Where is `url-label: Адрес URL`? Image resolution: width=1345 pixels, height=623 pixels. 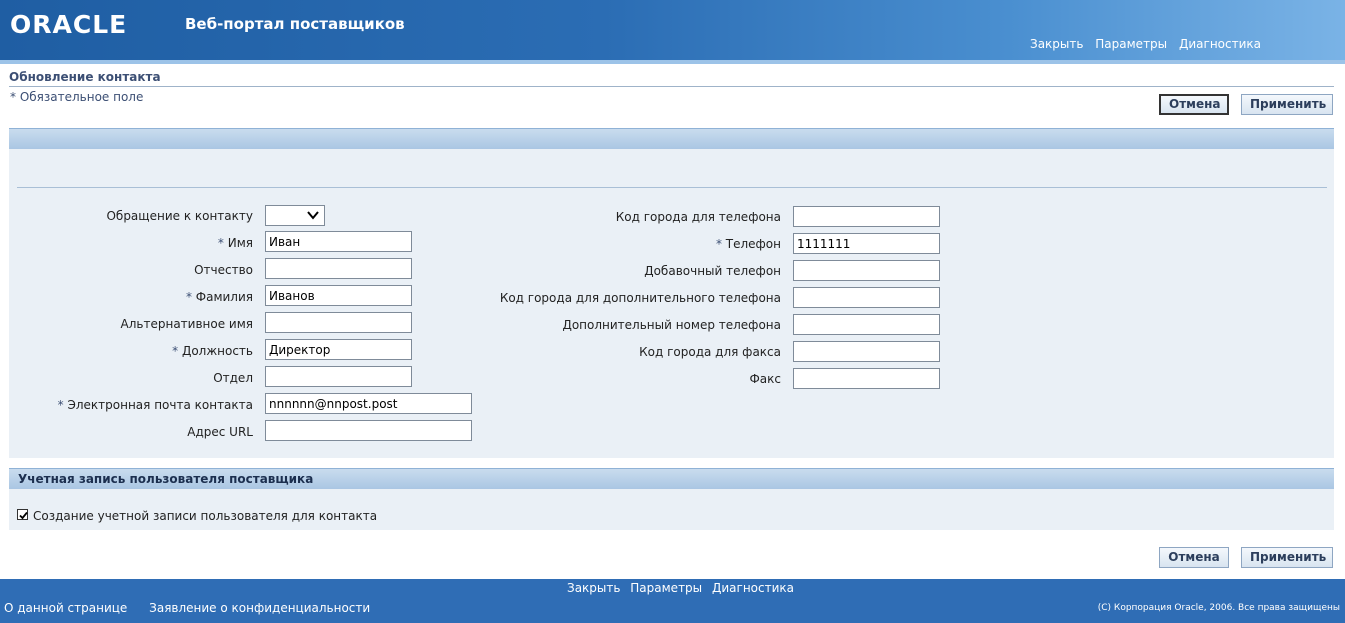
url-label: Адрес URL is located at coordinates (220, 432).